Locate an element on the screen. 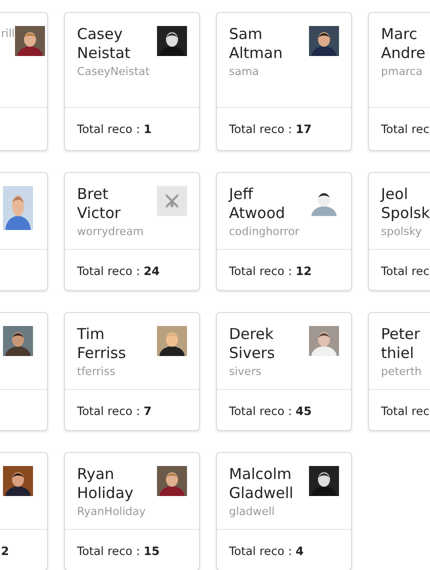 The width and height of the screenshot is (430, 570). username: spolsky is located at coordinates (401, 231).